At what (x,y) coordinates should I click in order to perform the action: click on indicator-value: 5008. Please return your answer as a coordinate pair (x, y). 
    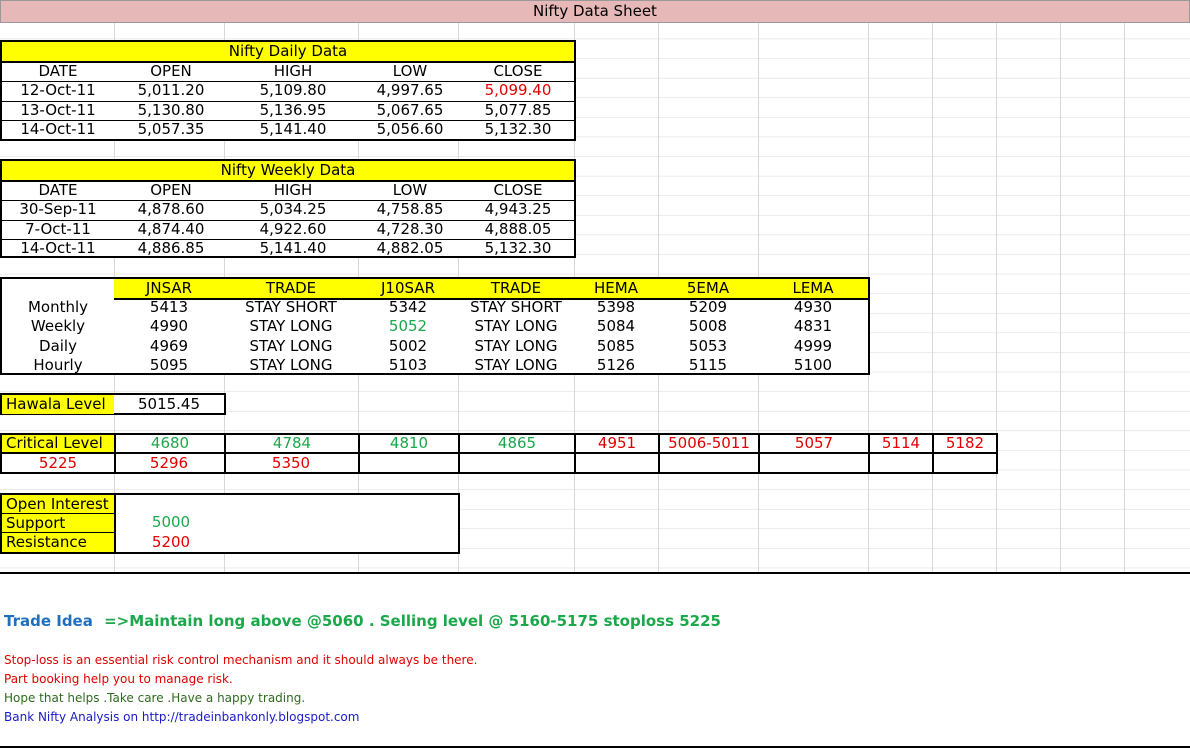
    Looking at the image, I should click on (708, 326).